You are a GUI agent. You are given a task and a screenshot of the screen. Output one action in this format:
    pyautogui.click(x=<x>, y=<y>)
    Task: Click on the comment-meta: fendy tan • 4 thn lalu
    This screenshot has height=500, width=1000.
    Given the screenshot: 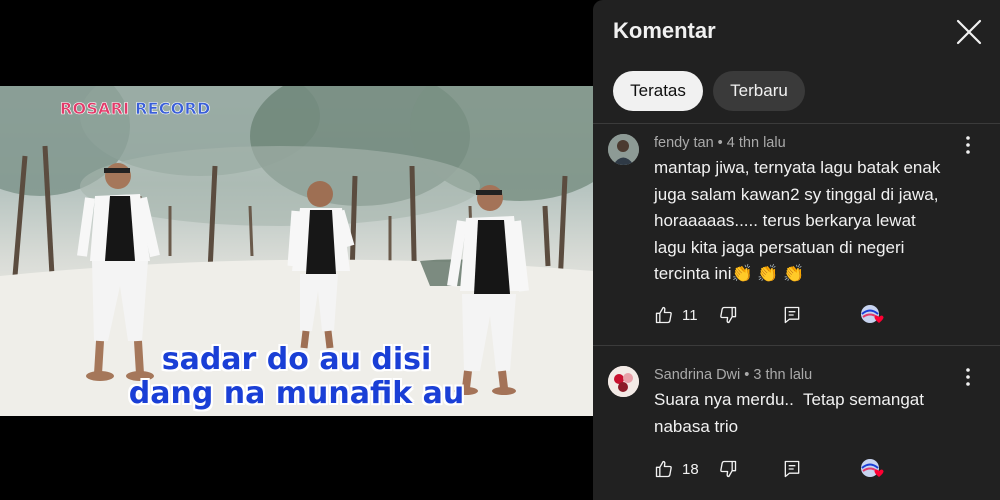 What is the action you would take?
    pyautogui.click(x=720, y=143)
    